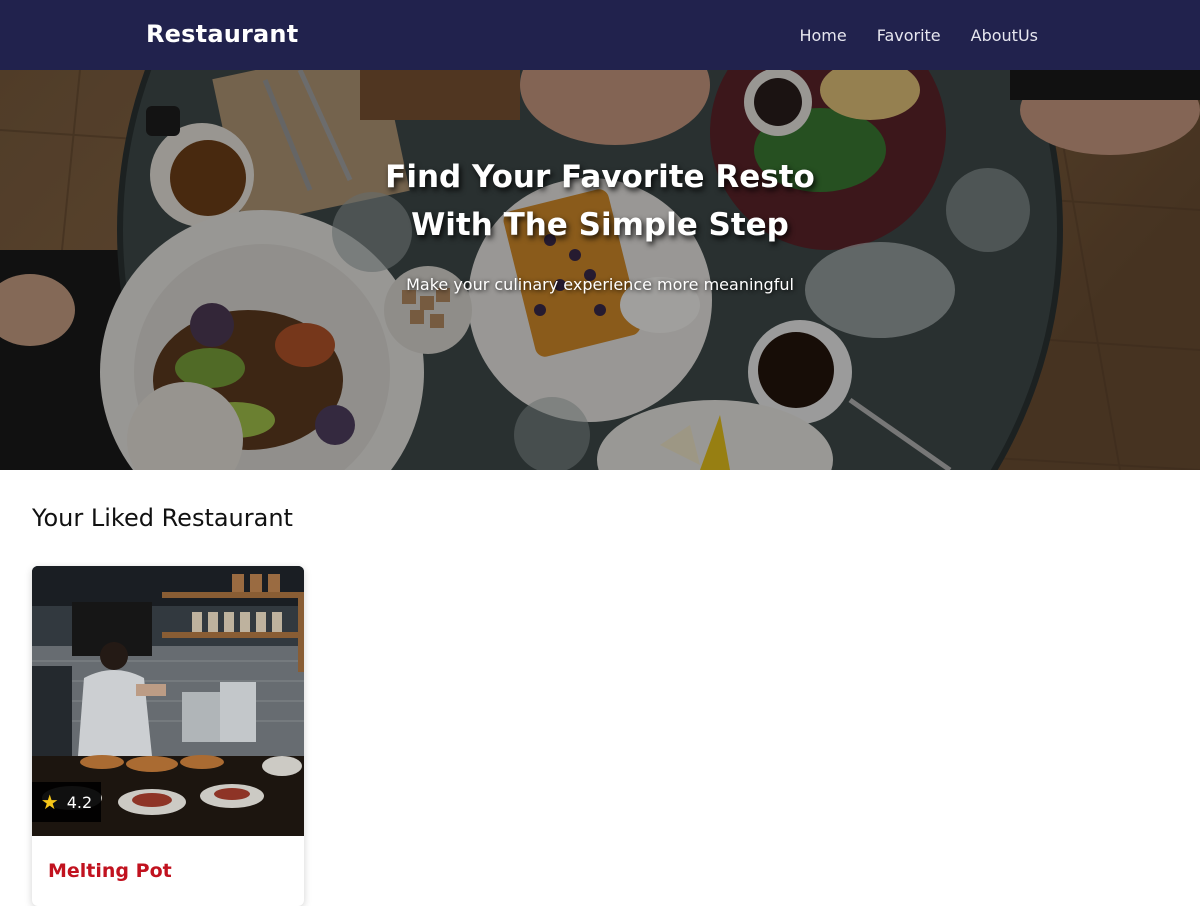 The width and height of the screenshot is (1200, 906). Describe the element at coordinates (168, 859) in the screenshot. I see `card-body: Melting Pot` at that location.